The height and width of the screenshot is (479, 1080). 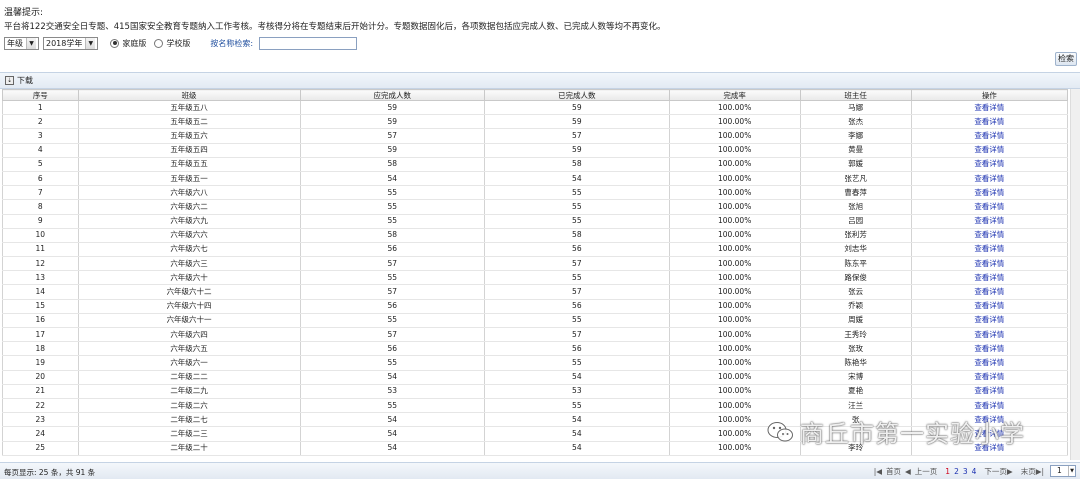 I want to click on table-cell: 六年级六十四, so click(x=189, y=306).